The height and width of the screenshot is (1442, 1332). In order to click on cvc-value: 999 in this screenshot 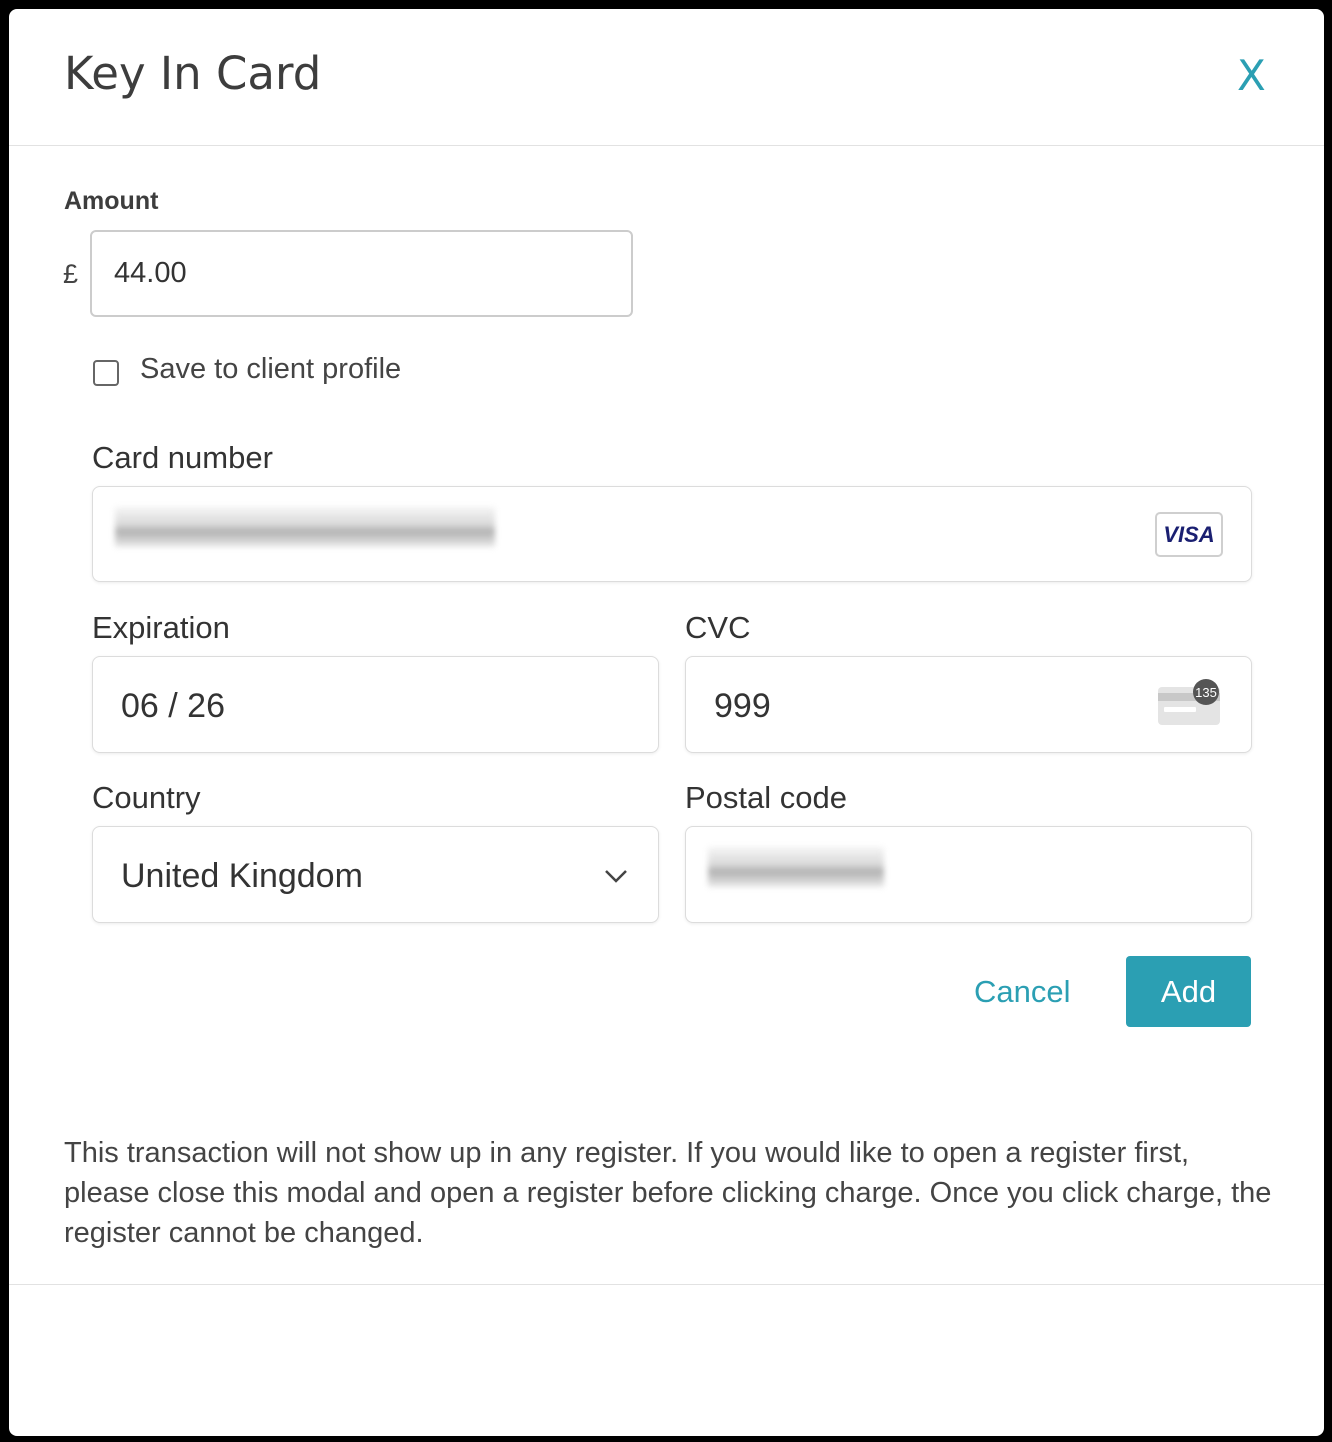, I will do `click(742, 706)`.